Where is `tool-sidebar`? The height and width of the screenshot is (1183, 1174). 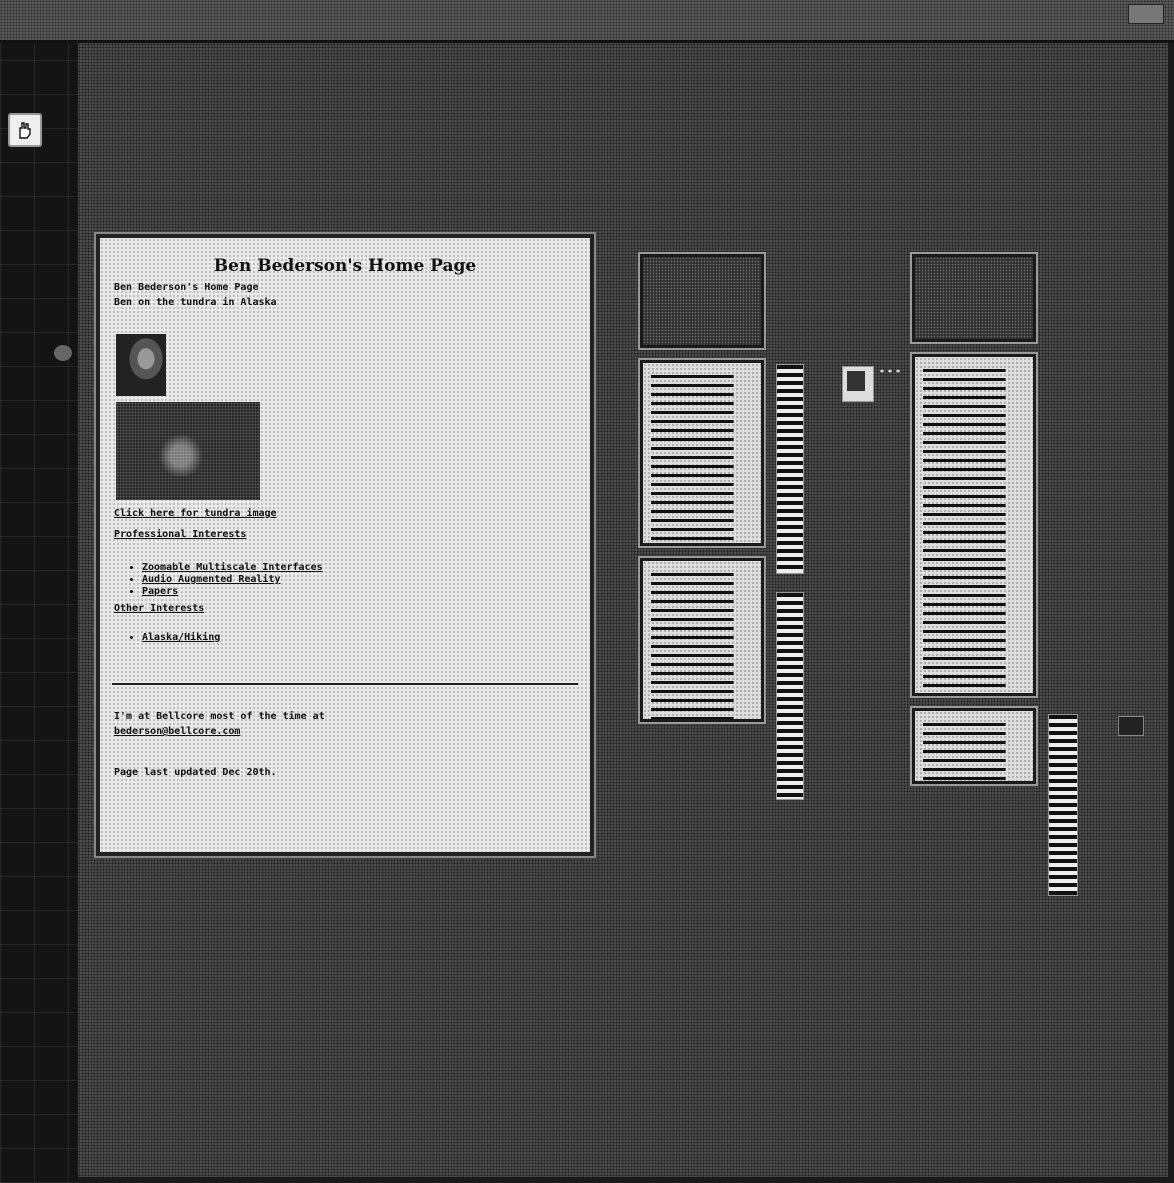
tool-sidebar is located at coordinates (39, 613).